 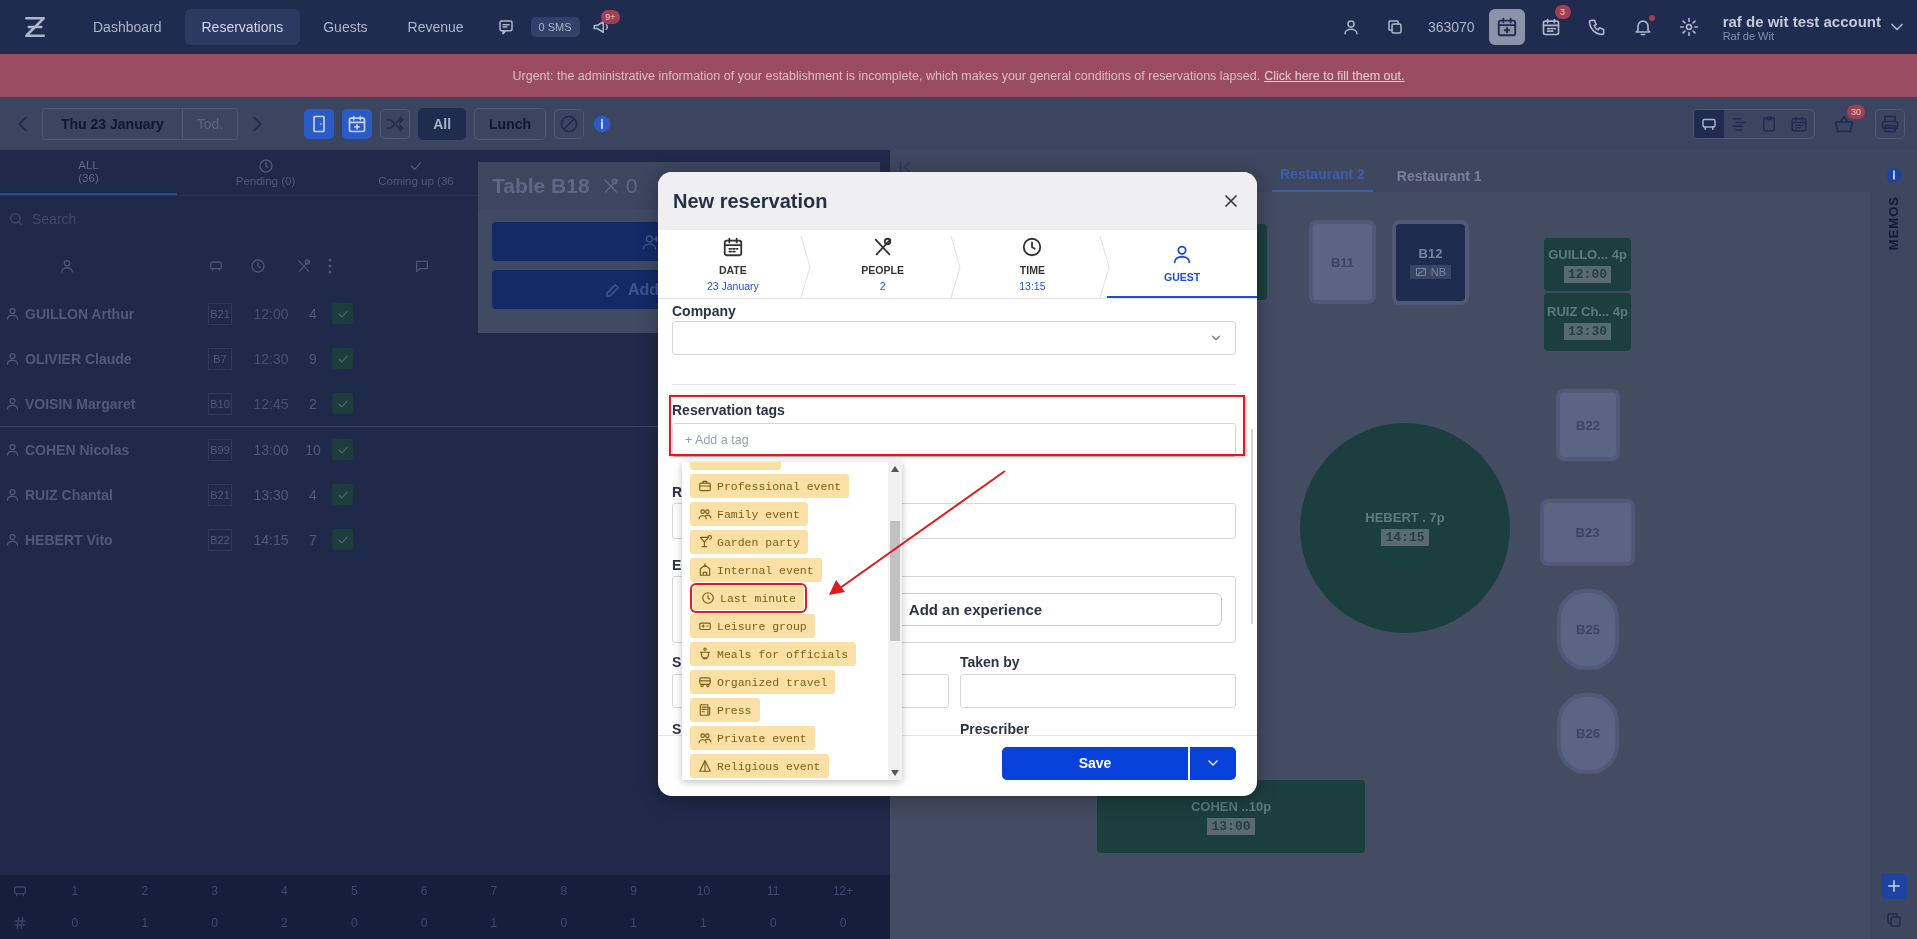 I want to click on list-tab: ALL (36), so click(x=88, y=172).